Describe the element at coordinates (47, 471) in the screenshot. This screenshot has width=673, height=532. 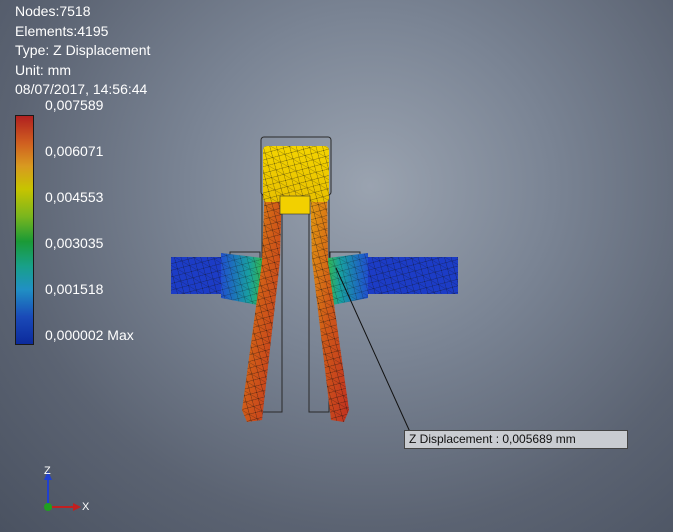
I see `triad-z-label: Z` at that location.